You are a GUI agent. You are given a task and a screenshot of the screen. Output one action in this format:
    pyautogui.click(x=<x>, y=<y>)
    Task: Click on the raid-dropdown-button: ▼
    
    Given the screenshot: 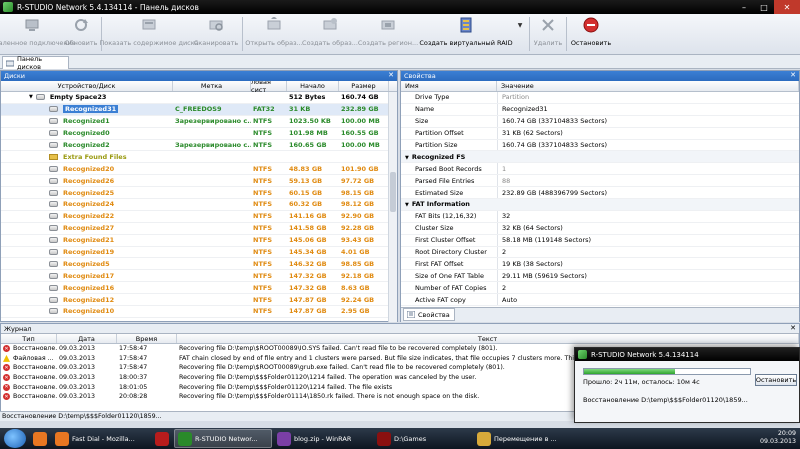 What is the action you would take?
    pyautogui.click(x=520, y=34)
    